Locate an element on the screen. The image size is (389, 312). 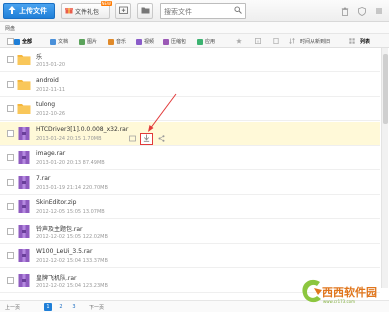
share-icon is located at coordinates (161, 139).